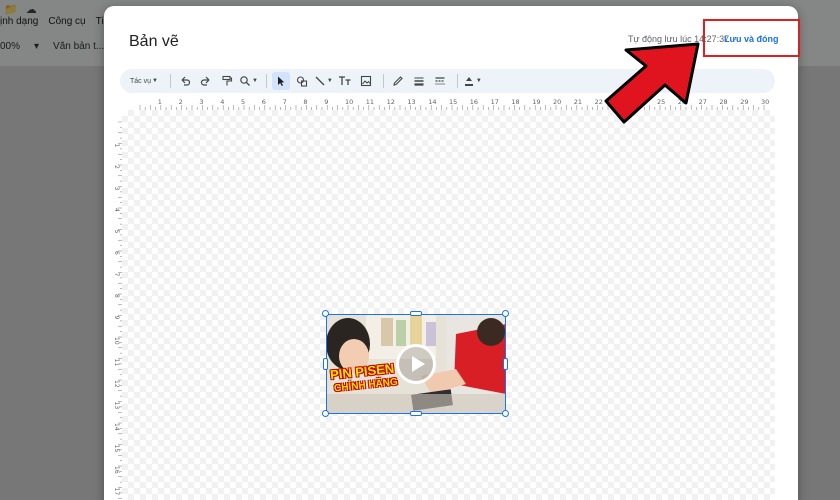 The width and height of the screenshot is (840, 500). What do you see at coordinates (652, 83) in the screenshot?
I see `annotation-arrow-icon` at bounding box center [652, 83].